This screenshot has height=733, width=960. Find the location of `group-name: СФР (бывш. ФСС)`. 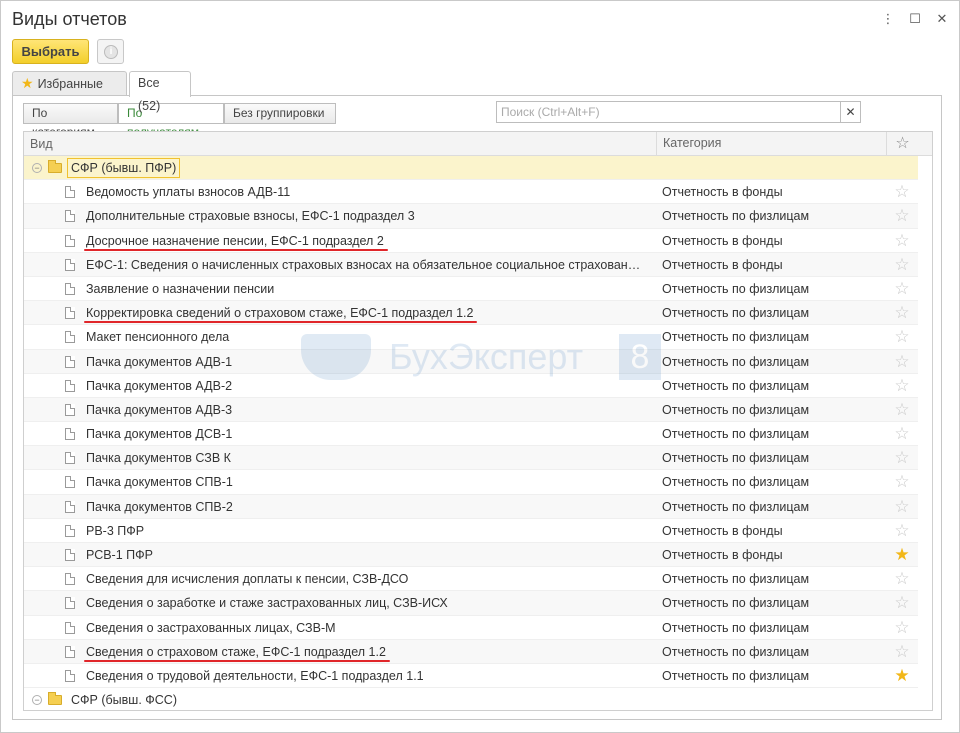

group-name: СФР (бывш. ФСС) is located at coordinates (124, 700).